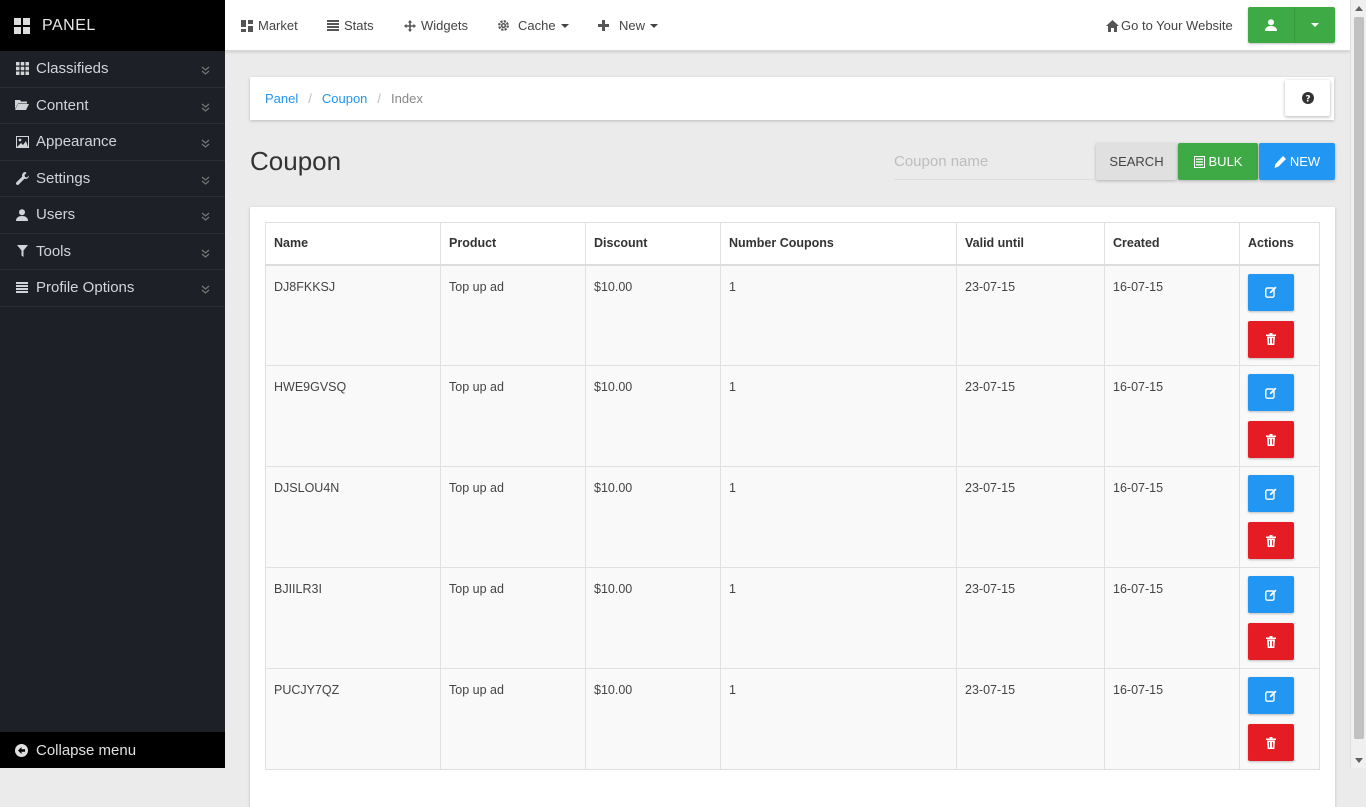  I want to click on column-header-number-coupons: Number Coupons, so click(838, 244).